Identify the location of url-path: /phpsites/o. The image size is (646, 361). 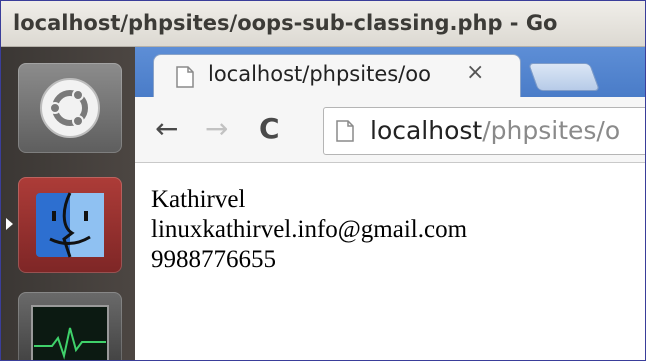
(551, 130).